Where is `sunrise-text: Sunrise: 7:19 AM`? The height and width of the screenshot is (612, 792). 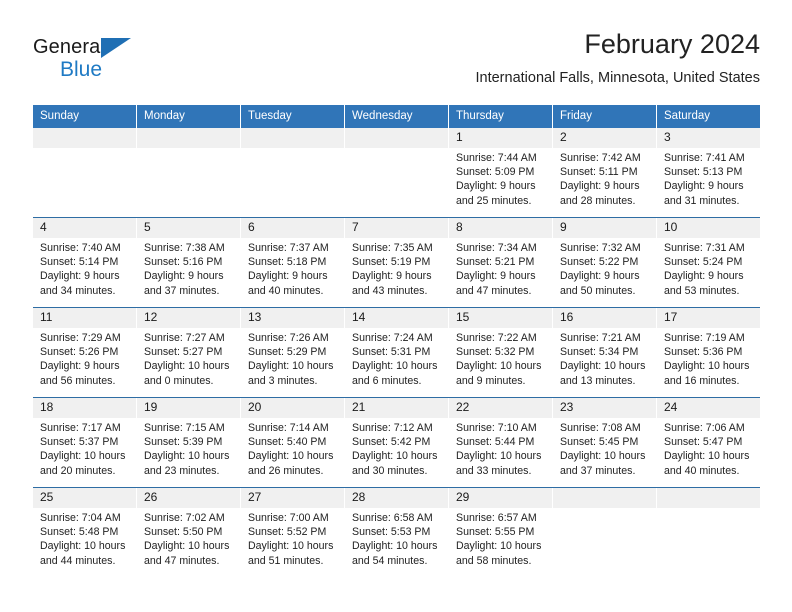 sunrise-text: Sunrise: 7:19 AM is located at coordinates (704, 338).